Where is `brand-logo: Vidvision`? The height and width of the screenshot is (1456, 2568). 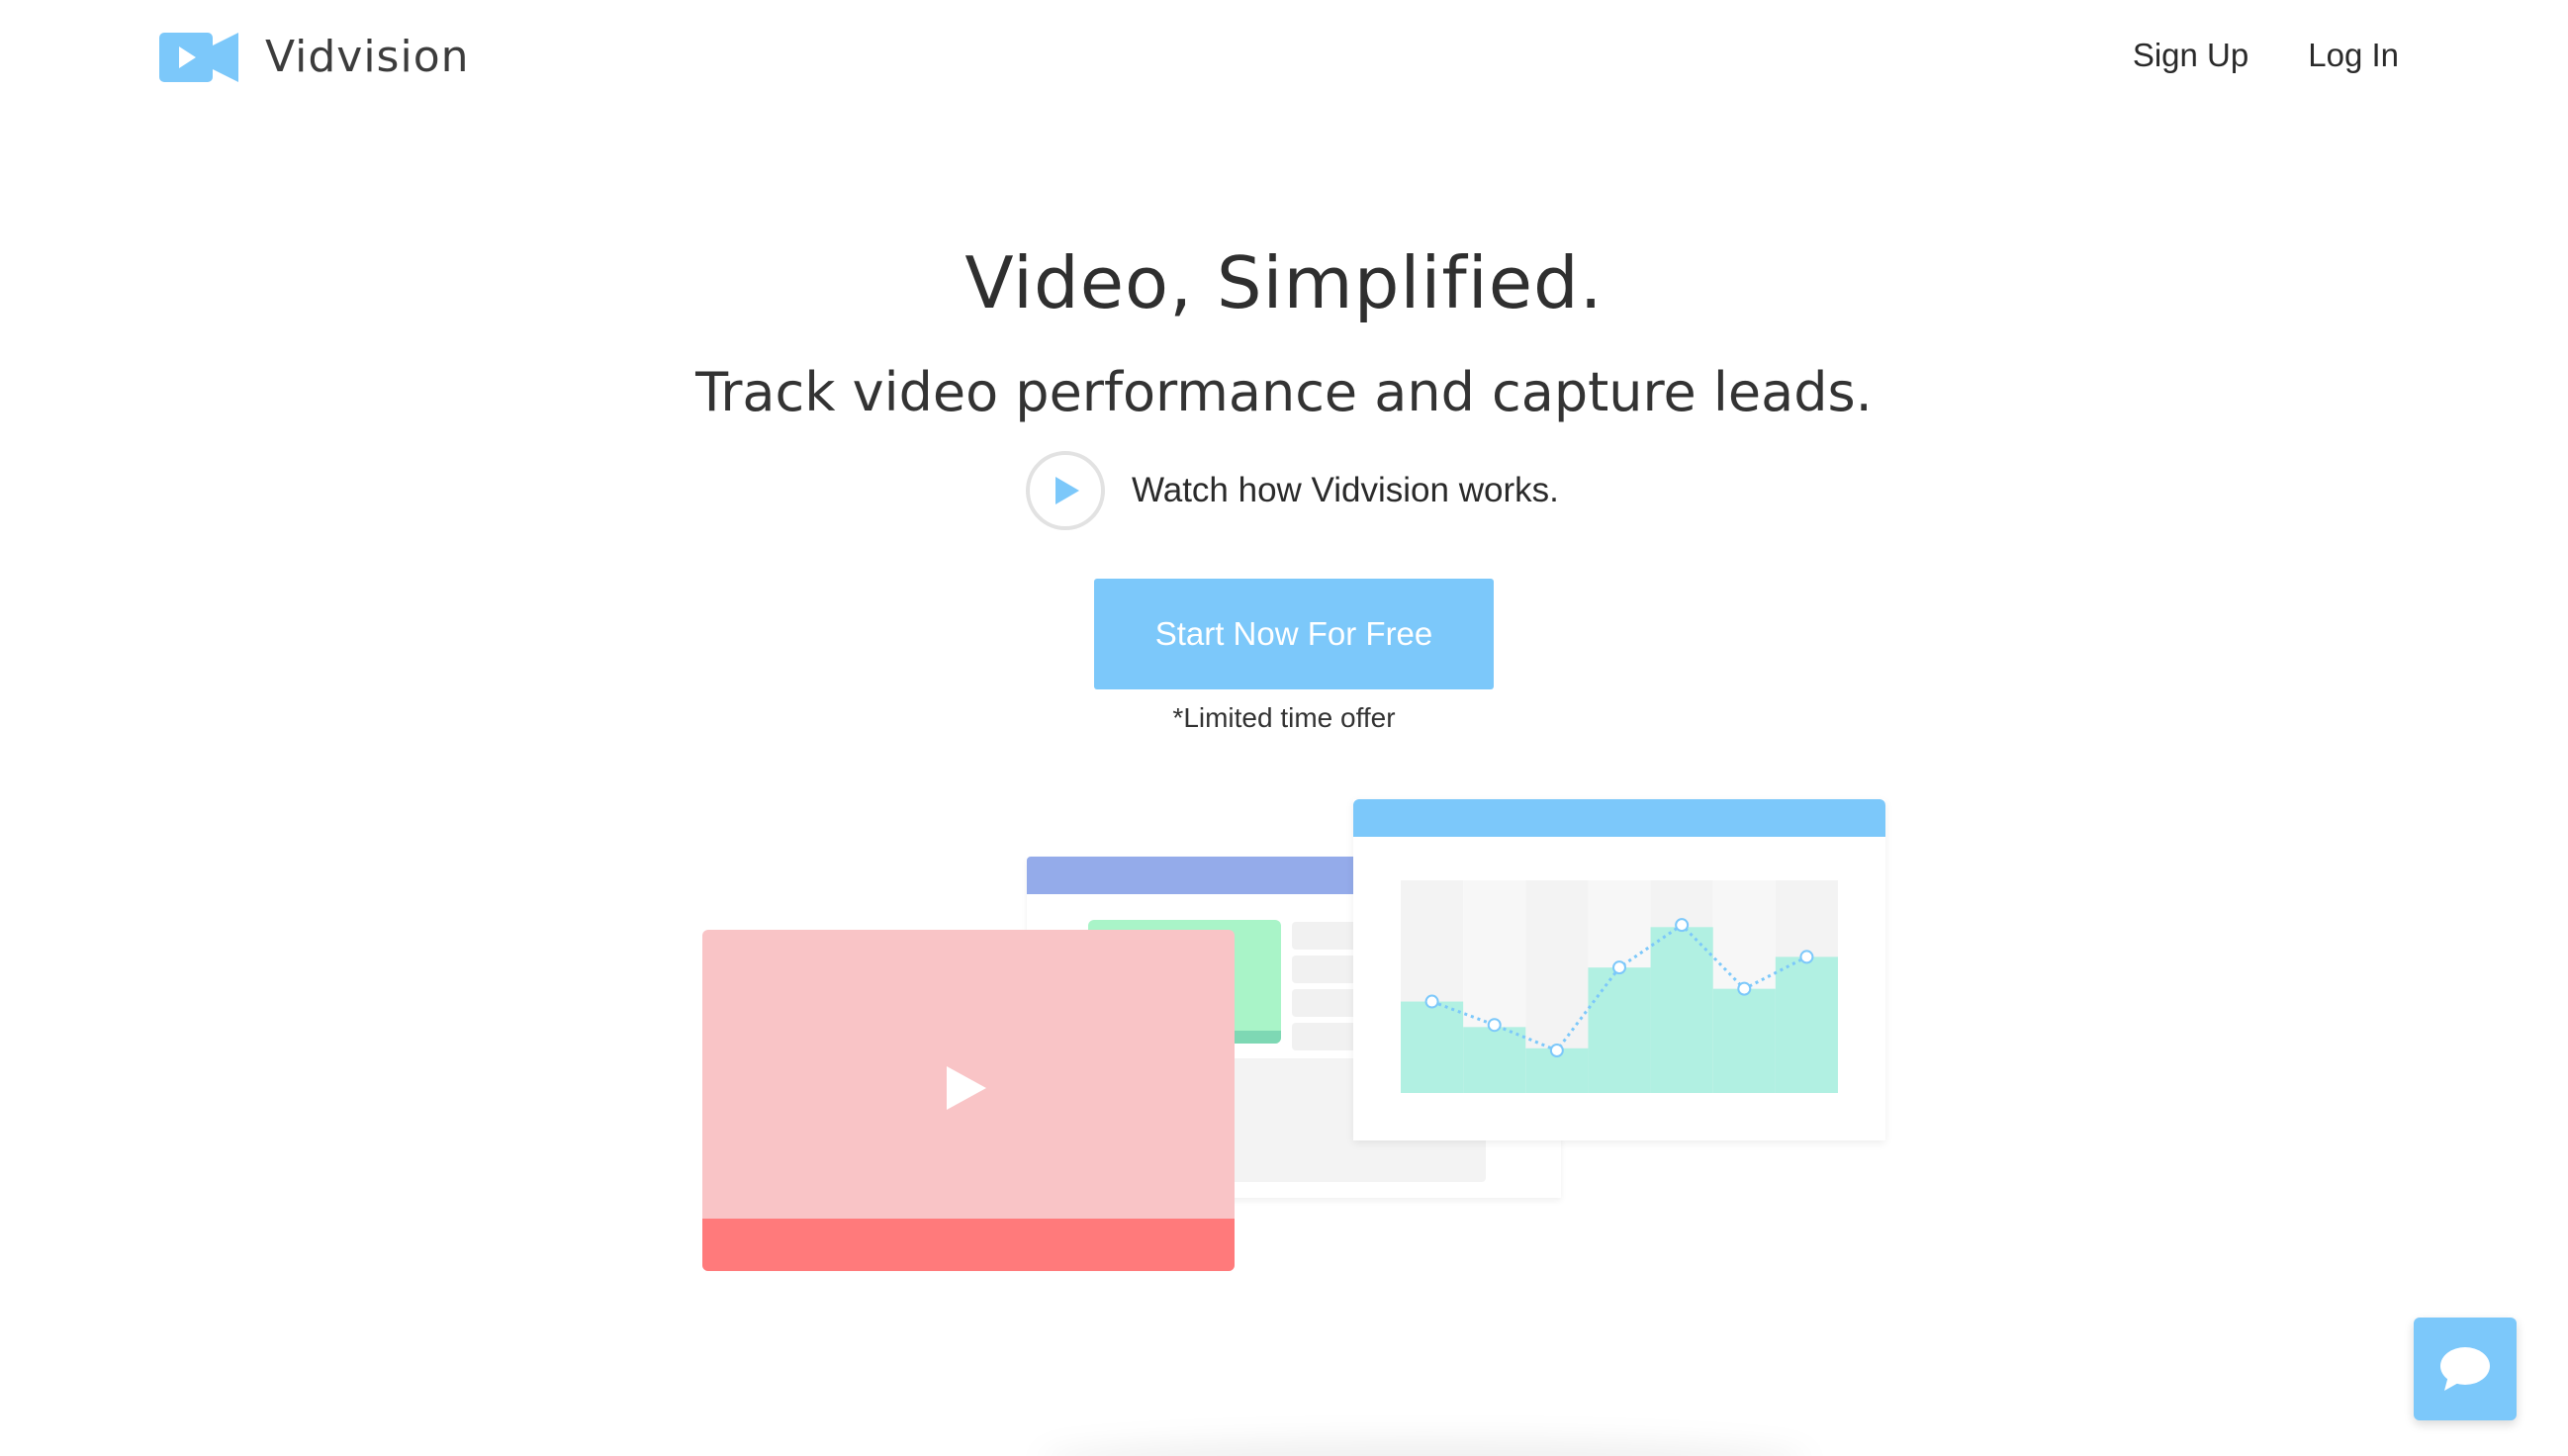 brand-logo: Vidvision is located at coordinates (314, 57).